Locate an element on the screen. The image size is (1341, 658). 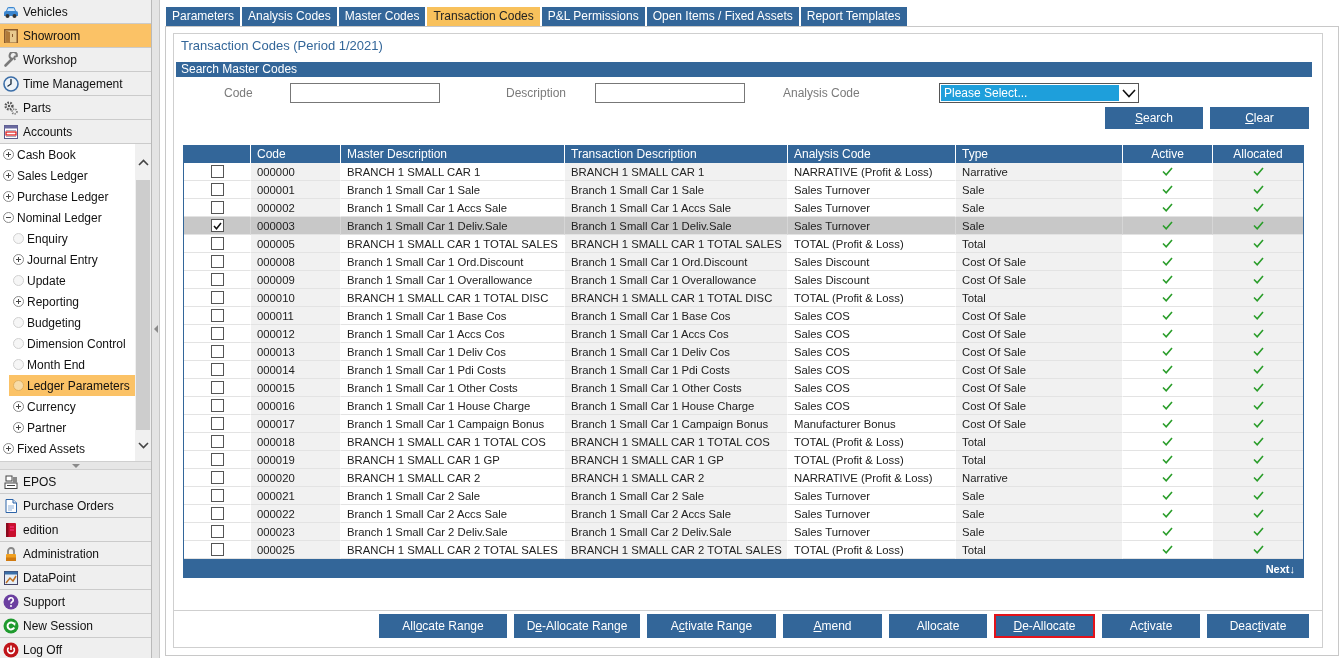
chevron-up-icon is located at coordinates (143, 162).